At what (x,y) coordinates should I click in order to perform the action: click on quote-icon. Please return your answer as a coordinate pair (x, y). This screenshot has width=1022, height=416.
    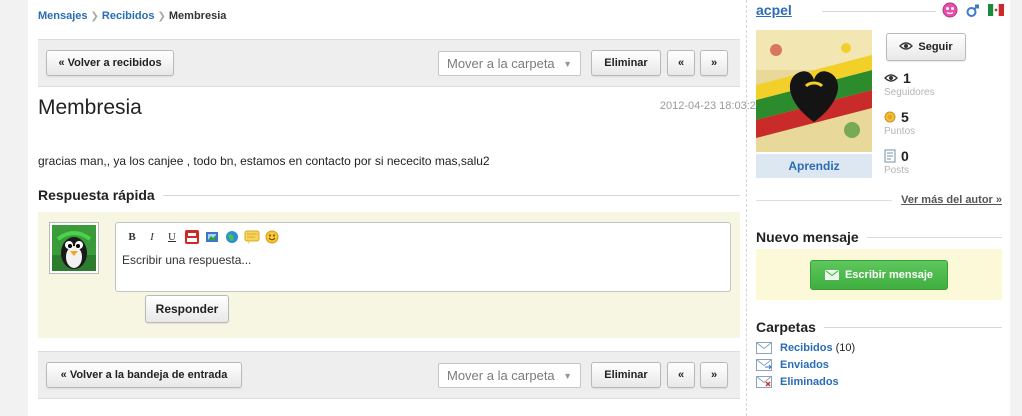
    Looking at the image, I should click on (252, 237).